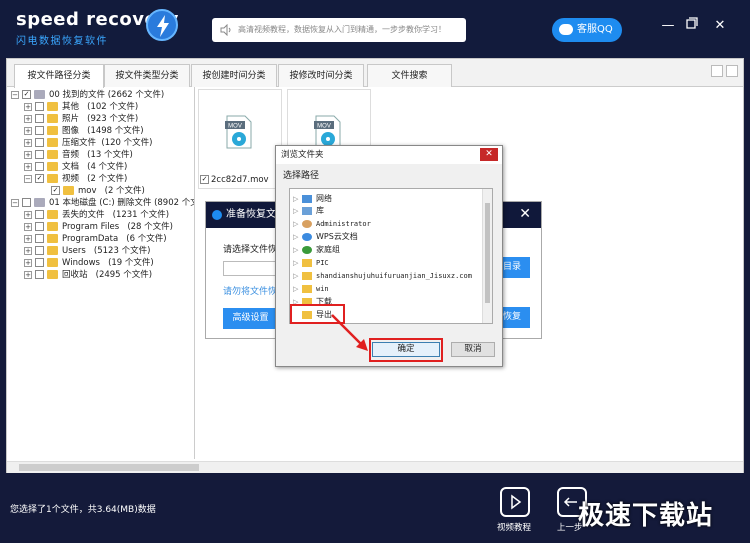 The height and width of the screenshot is (543, 750). What do you see at coordinates (89, 263) in the screenshot?
I see `tree-item: + Windows (19 个文件)` at bounding box center [89, 263].